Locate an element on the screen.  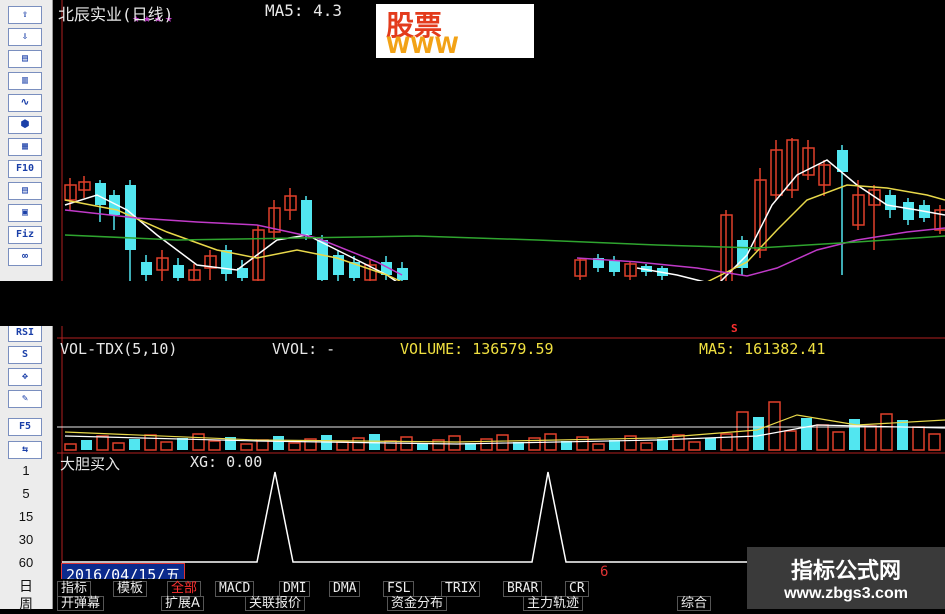
indicator-tab: DMA is located at coordinates (345, 589).